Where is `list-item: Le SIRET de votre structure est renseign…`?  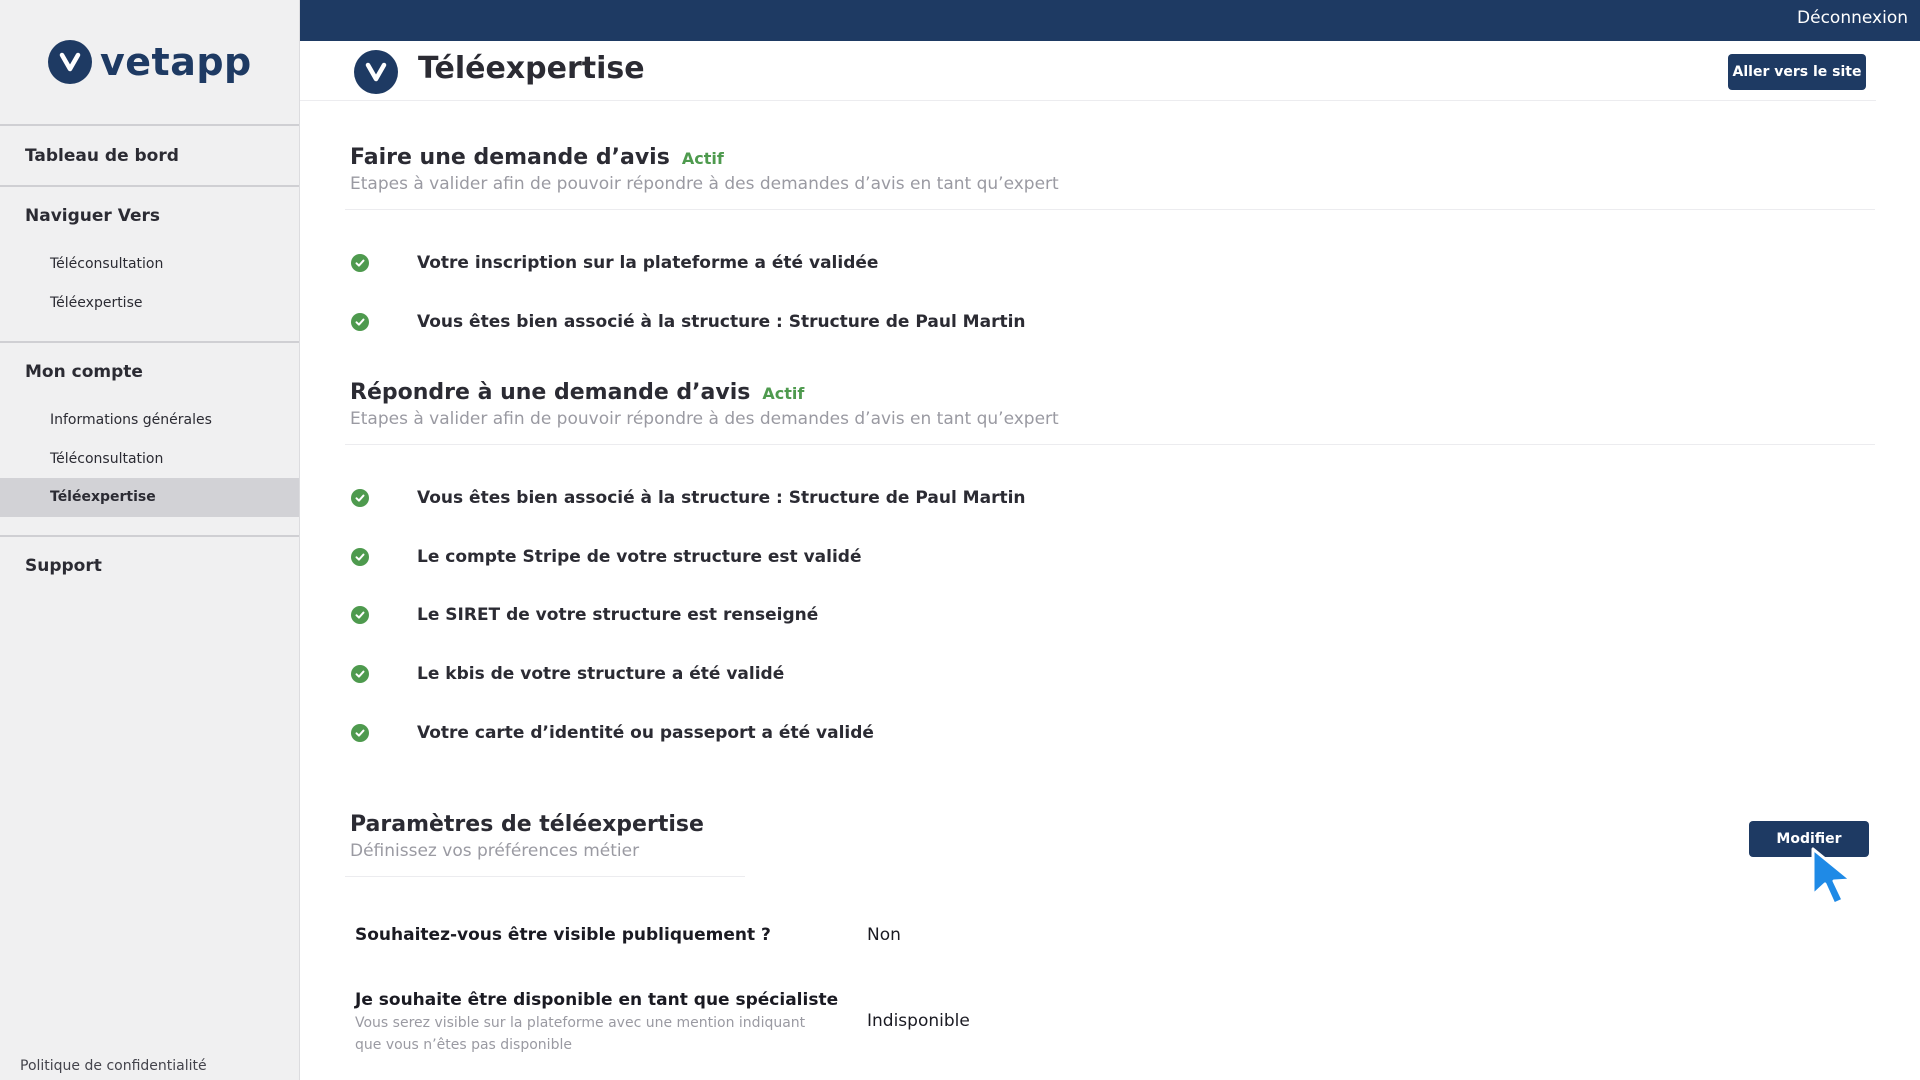
list-item: Le SIRET de votre structure est renseign… is located at coordinates (584, 615).